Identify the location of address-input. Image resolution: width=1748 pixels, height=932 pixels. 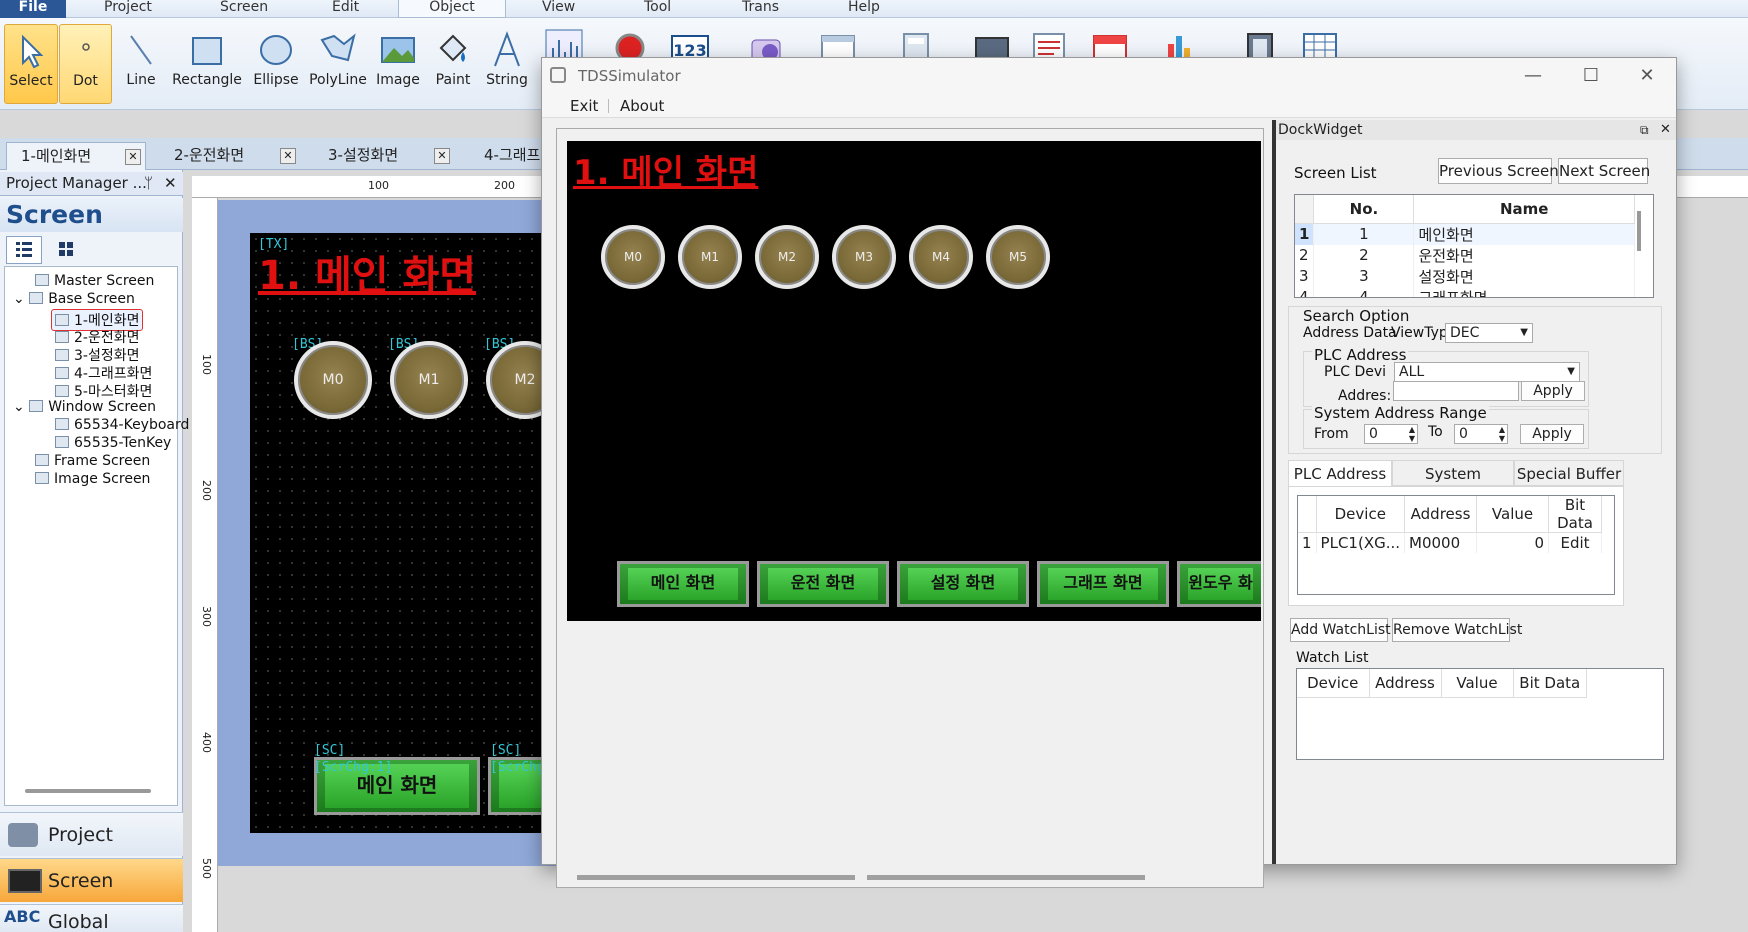
(1456, 391).